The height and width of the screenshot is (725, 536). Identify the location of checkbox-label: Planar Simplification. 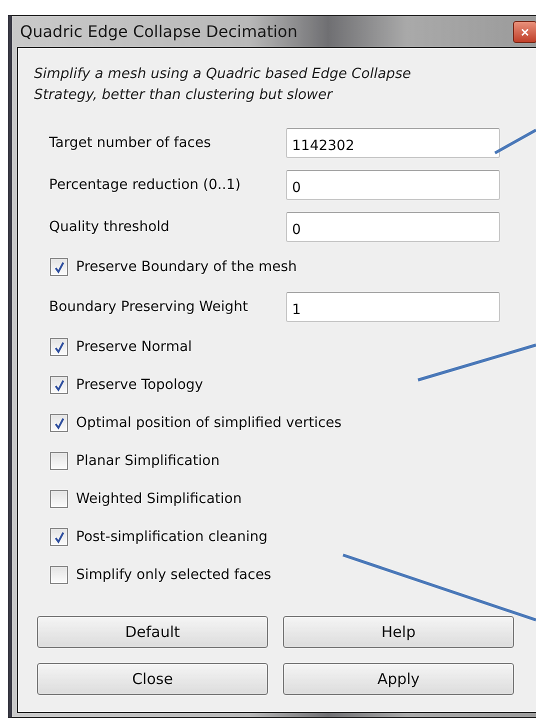
(148, 461).